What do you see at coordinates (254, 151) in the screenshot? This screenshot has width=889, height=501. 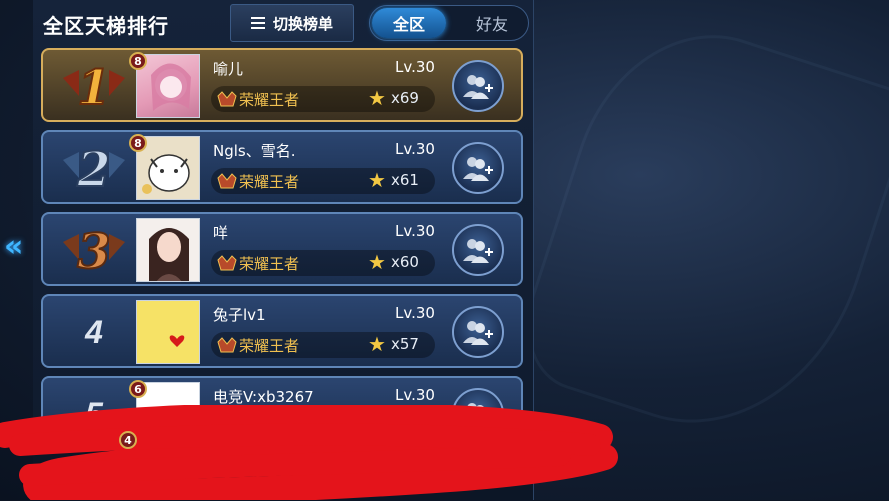 I see `player-name: Ngls、雪名.` at bounding box center [254, 151].